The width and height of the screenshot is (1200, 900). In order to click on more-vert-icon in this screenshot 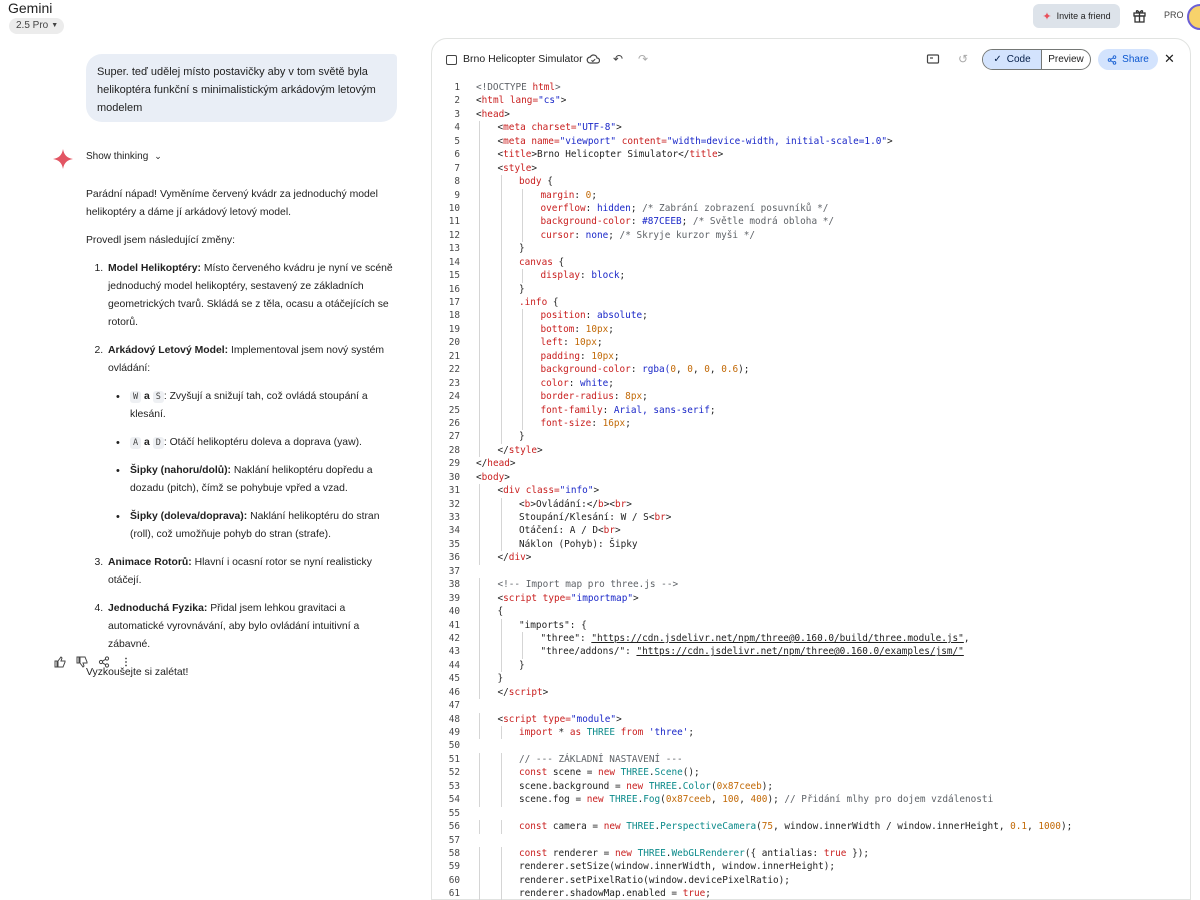, I will do `click(126, 662)`.